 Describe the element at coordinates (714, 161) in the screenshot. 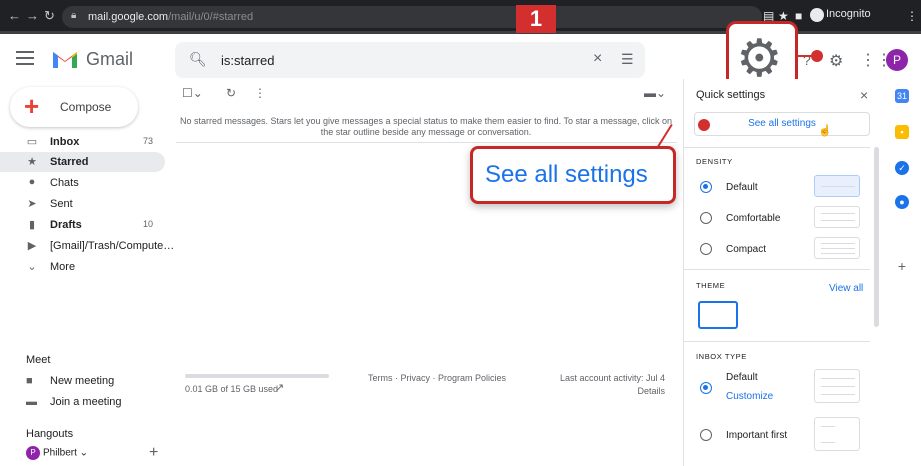

I see `density-header: DENSITY` at that location.